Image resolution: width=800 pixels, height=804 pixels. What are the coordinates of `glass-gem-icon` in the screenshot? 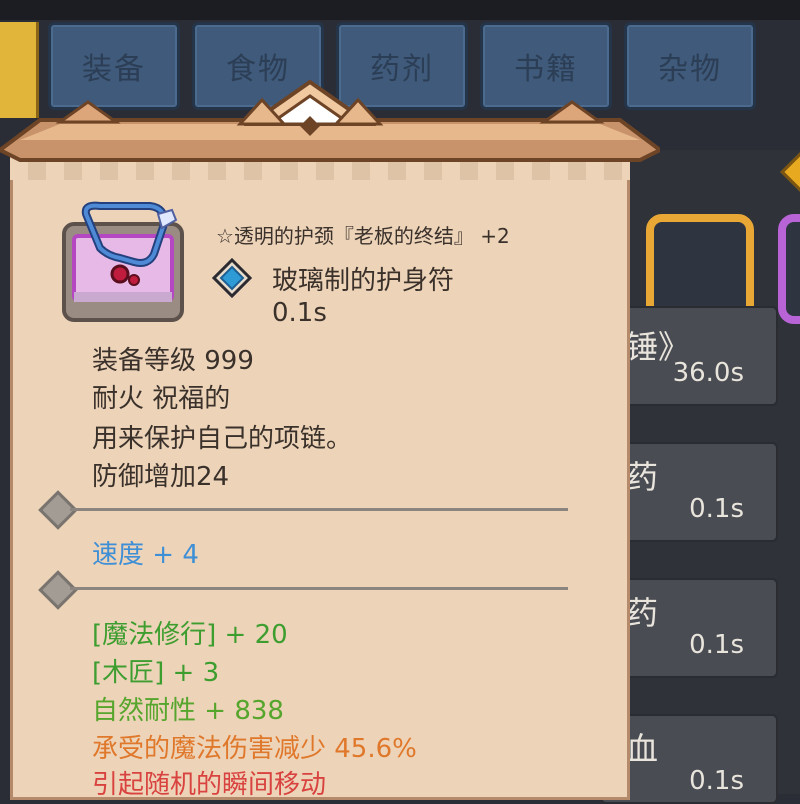 It's located at (232, 278).